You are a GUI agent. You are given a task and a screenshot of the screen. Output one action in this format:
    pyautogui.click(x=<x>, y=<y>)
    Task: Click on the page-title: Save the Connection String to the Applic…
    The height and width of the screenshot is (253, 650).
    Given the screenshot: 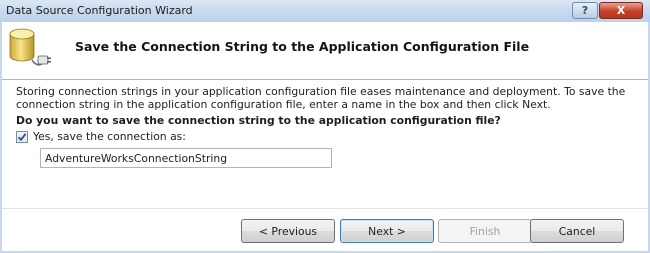 What is the action you would take?
    pyautogui.click(x=302, y=46)
    